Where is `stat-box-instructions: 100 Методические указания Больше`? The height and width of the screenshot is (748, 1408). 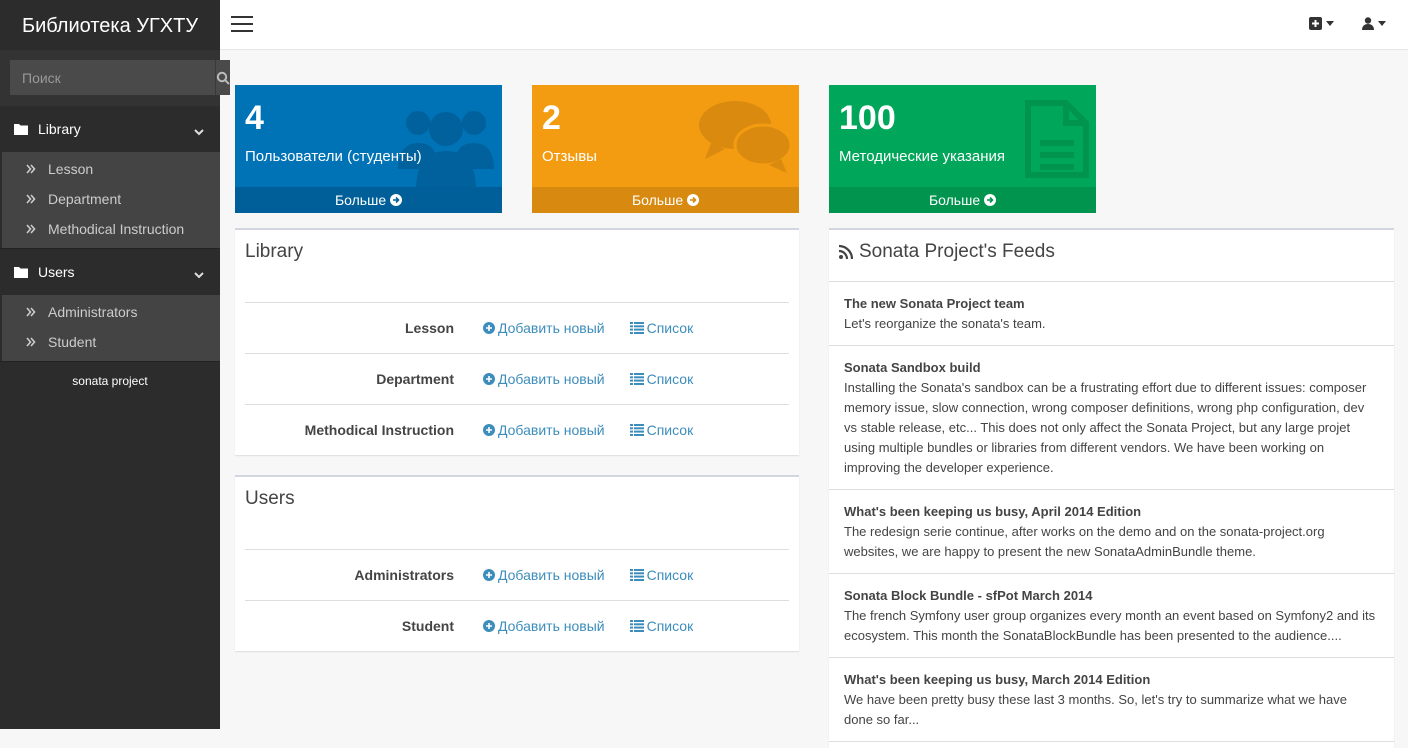 stat-box-instructions: 100 Методические указания Больше is located at coordinates (962, 149).